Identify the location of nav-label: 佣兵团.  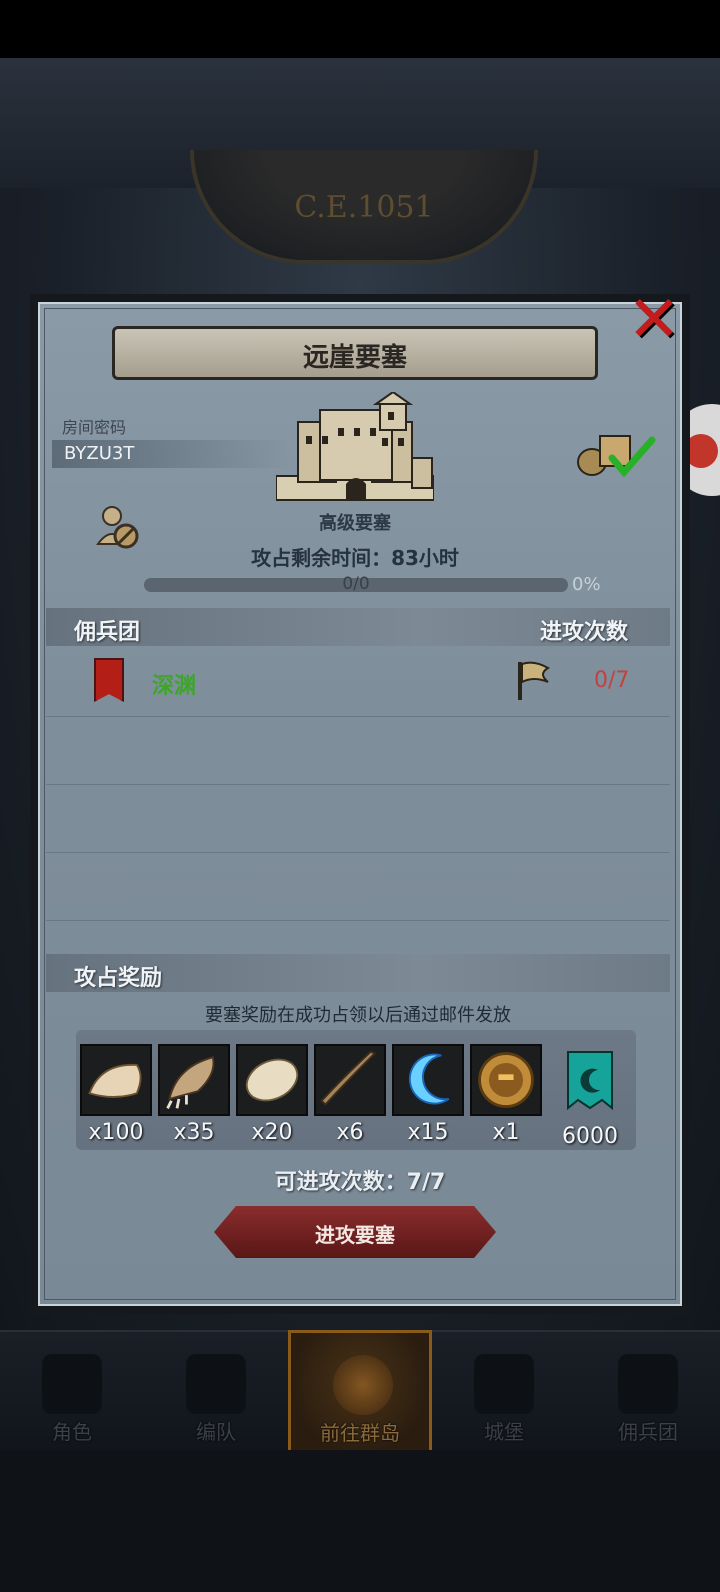
(648, 1432).